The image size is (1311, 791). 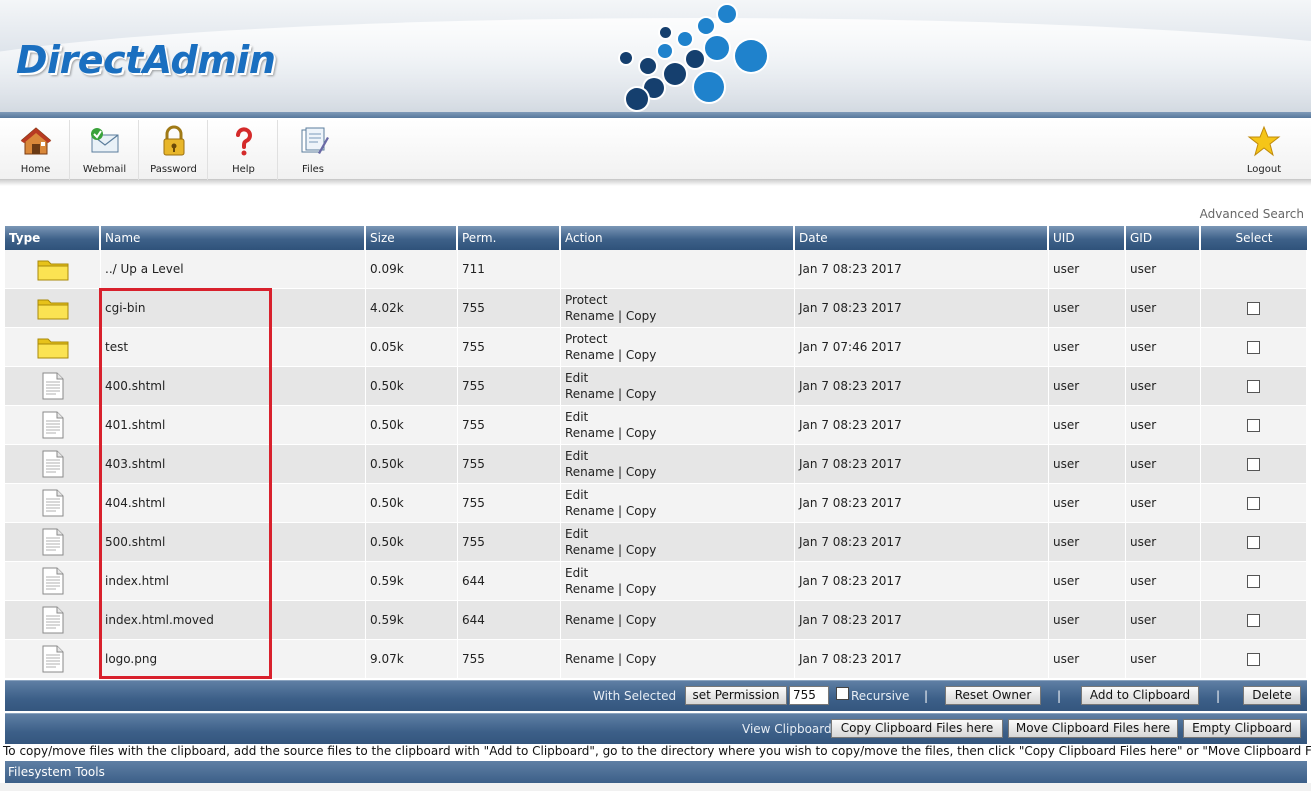 I want to click on cell-size: 0.09k, so click(x=412, y=269).